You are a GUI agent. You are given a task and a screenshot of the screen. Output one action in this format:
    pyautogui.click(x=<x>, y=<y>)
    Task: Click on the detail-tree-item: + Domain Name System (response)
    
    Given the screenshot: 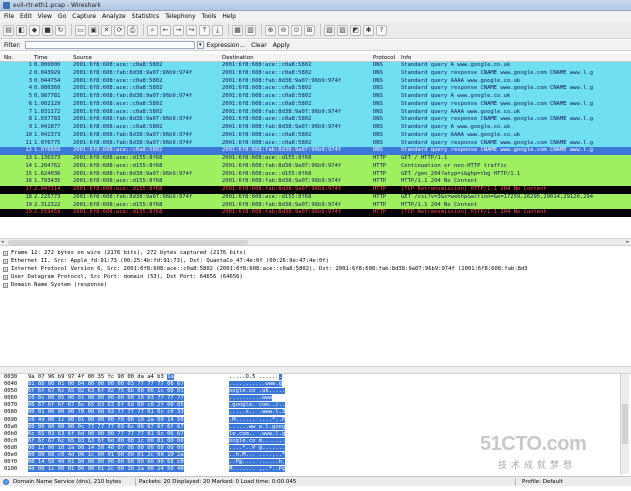 What is the action you would take?
    pyautogui.click(x=315, y=285)
    